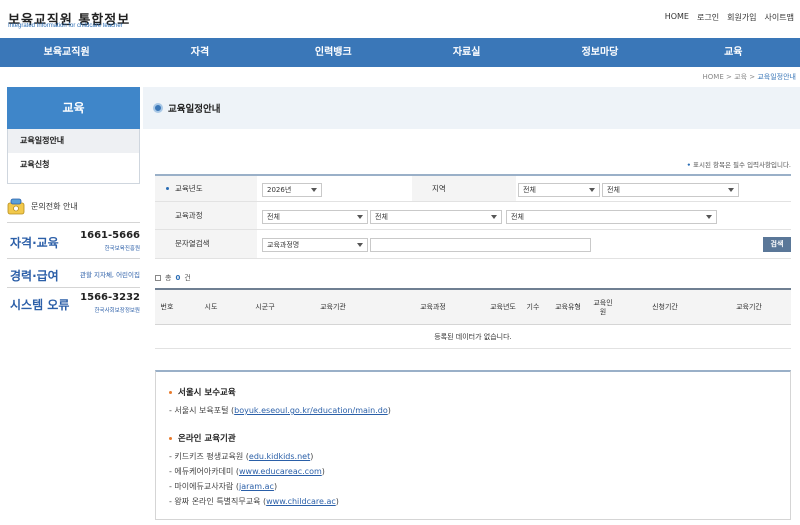 The image size is (800, 525). I want to click on contact-org: 한국보육진흥원, so click(122, 249).